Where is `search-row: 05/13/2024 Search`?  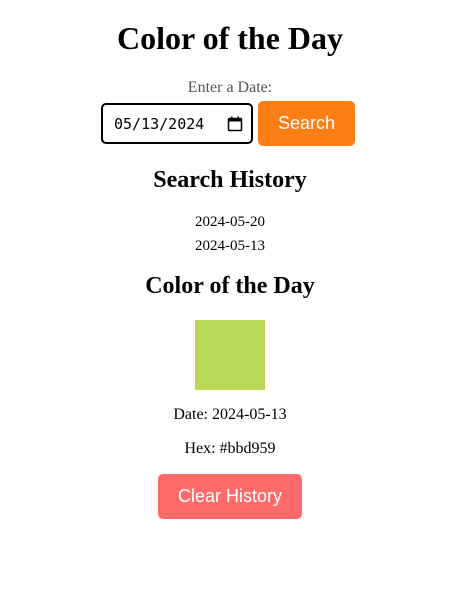
search-row: 05/13/2024 Search is located at coordinates (228, 123).